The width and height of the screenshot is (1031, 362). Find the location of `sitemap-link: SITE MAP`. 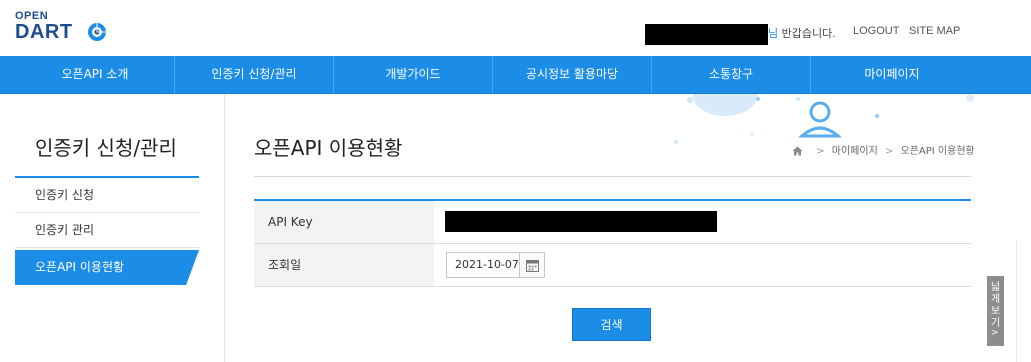

sitemap-link: SITE MAP is located at coordinates (934, 31).